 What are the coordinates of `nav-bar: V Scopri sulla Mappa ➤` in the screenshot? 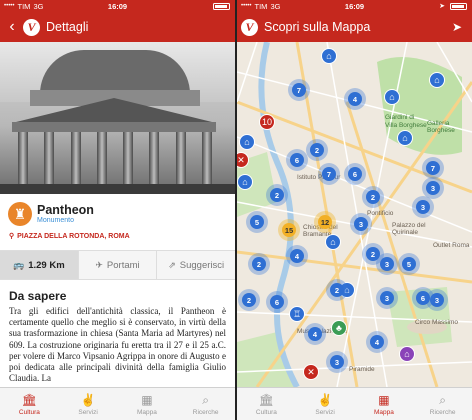 It's located at (354, 27).